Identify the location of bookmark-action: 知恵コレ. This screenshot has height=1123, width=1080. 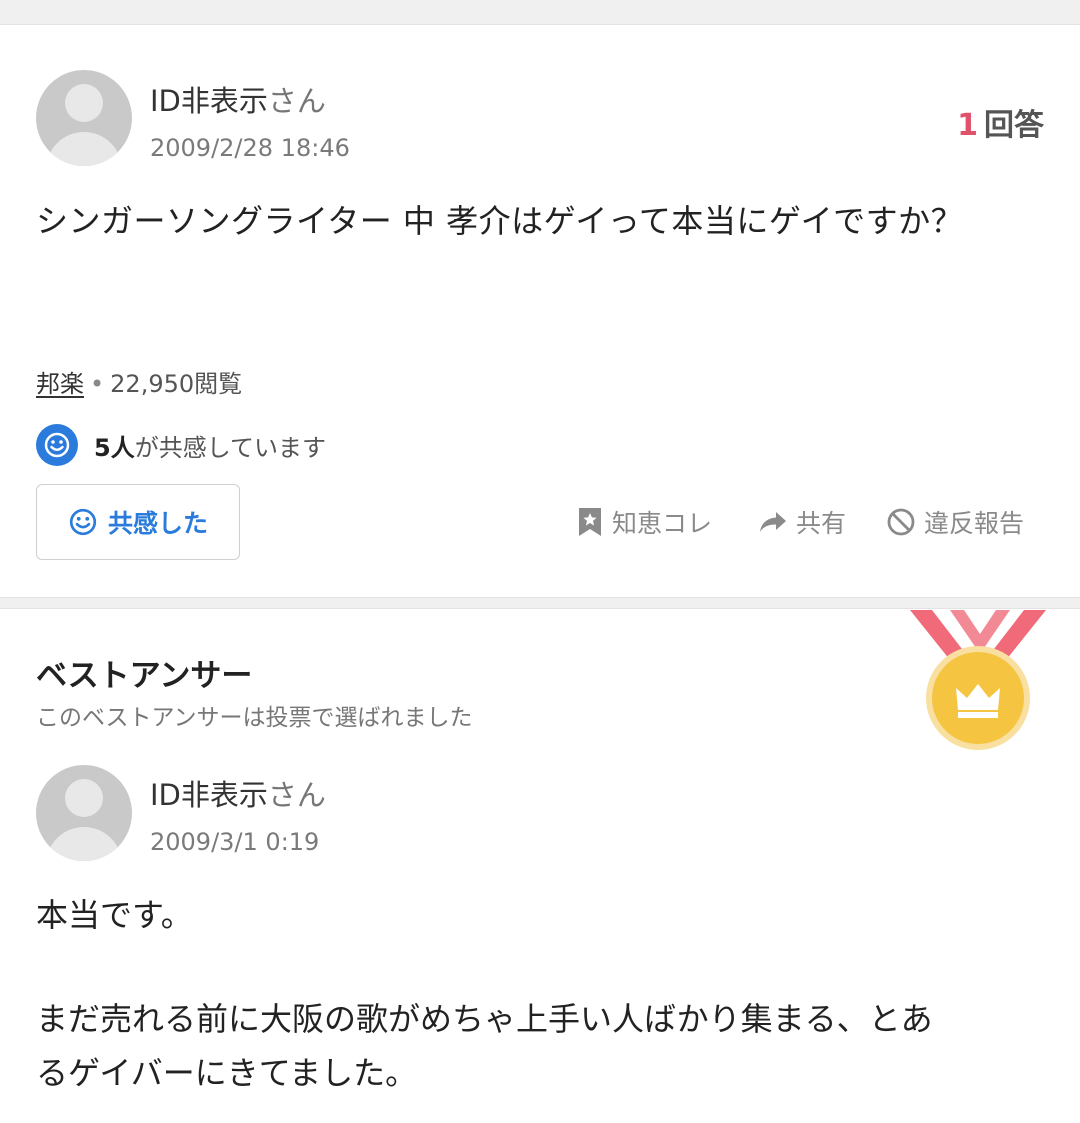
(644, 522).